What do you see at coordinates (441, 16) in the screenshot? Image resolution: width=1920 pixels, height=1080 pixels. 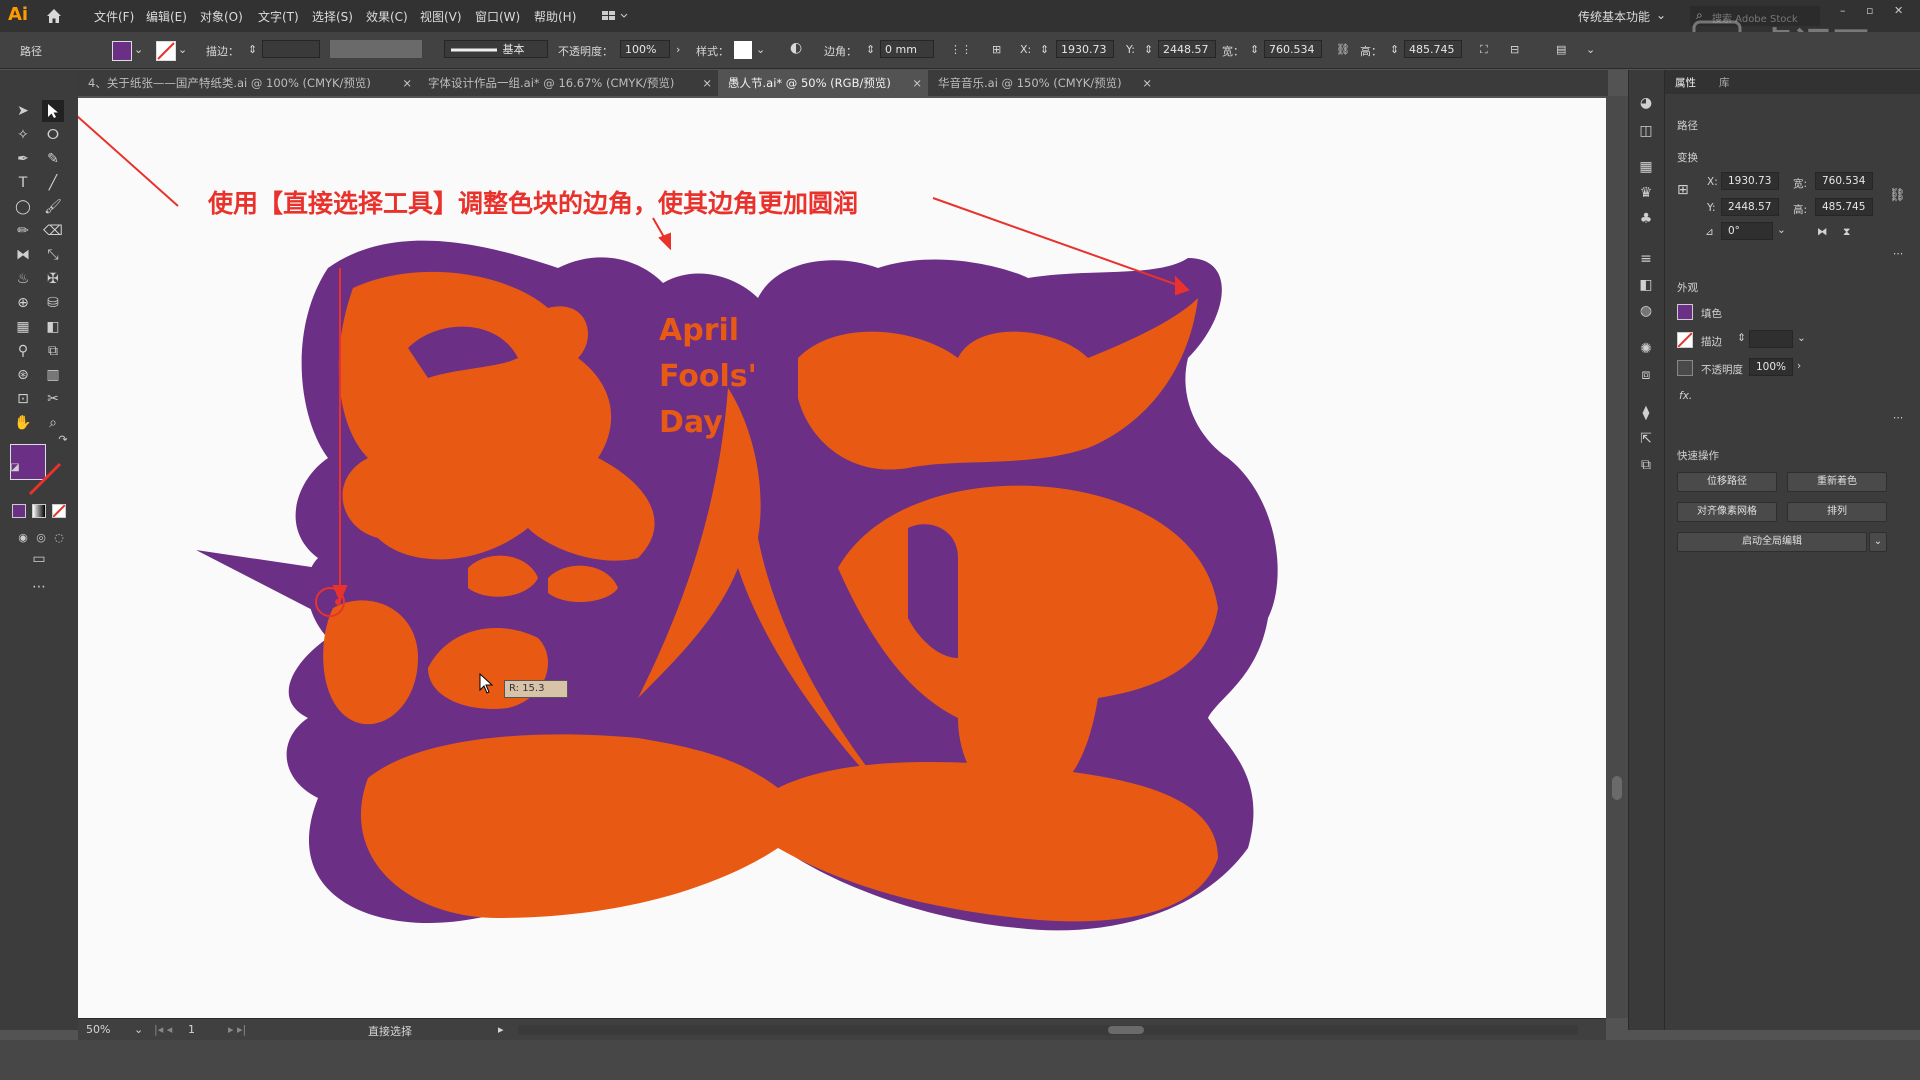 I see `menu-view: 视图(V)` at bounding box center [441, 16].